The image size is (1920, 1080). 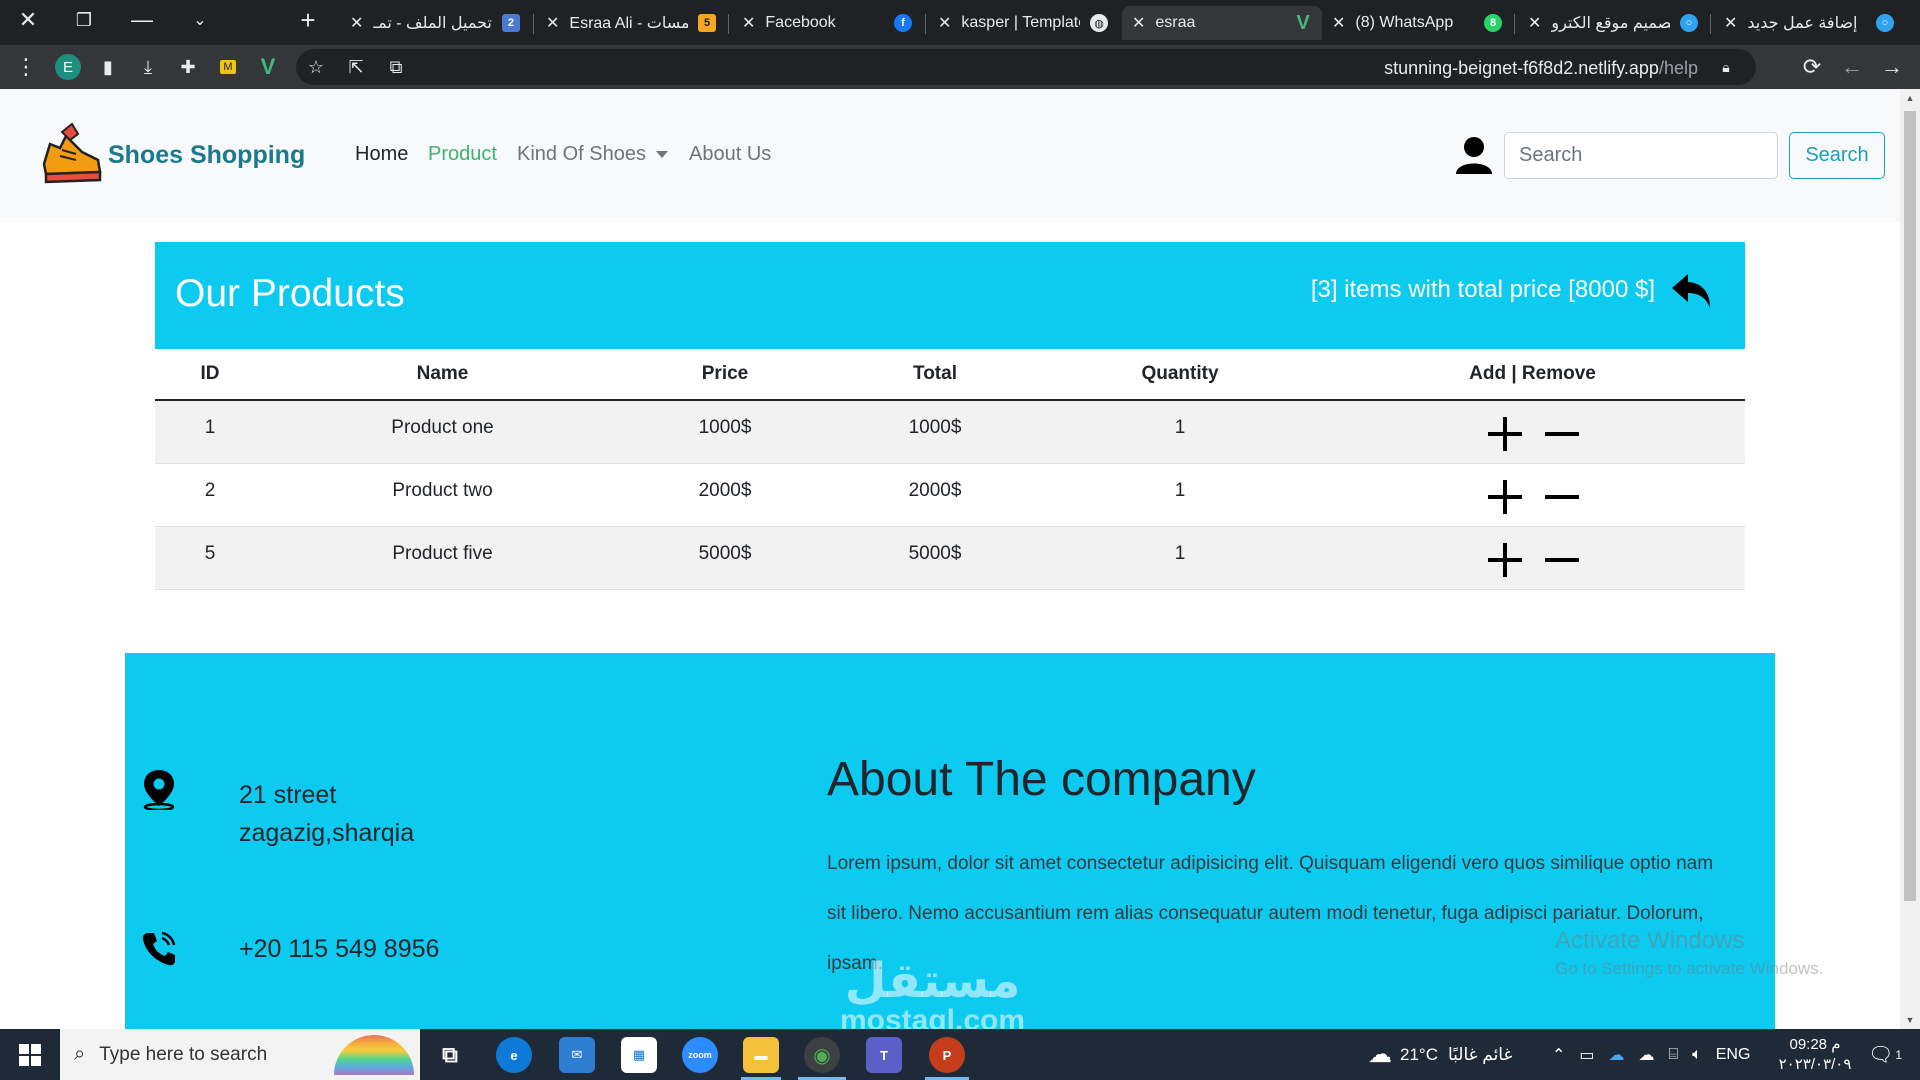 What do you see at coordinates (631, 23) in the screenshot?
I see `tab-khamsat: ✕ Esraa Ali - خمسات 5` at bounding box center [631, 23].